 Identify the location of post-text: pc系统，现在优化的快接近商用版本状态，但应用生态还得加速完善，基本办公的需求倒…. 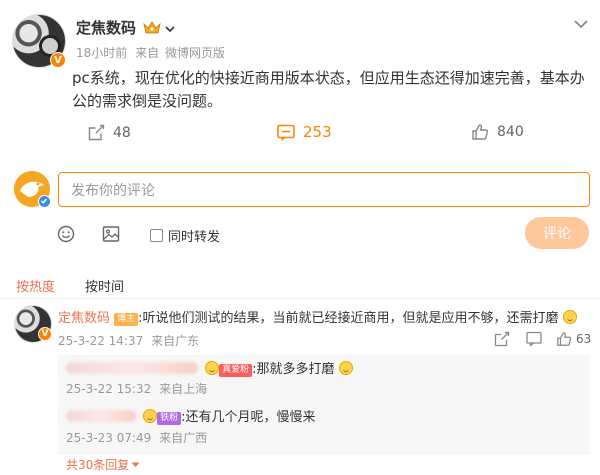
(328, 89).